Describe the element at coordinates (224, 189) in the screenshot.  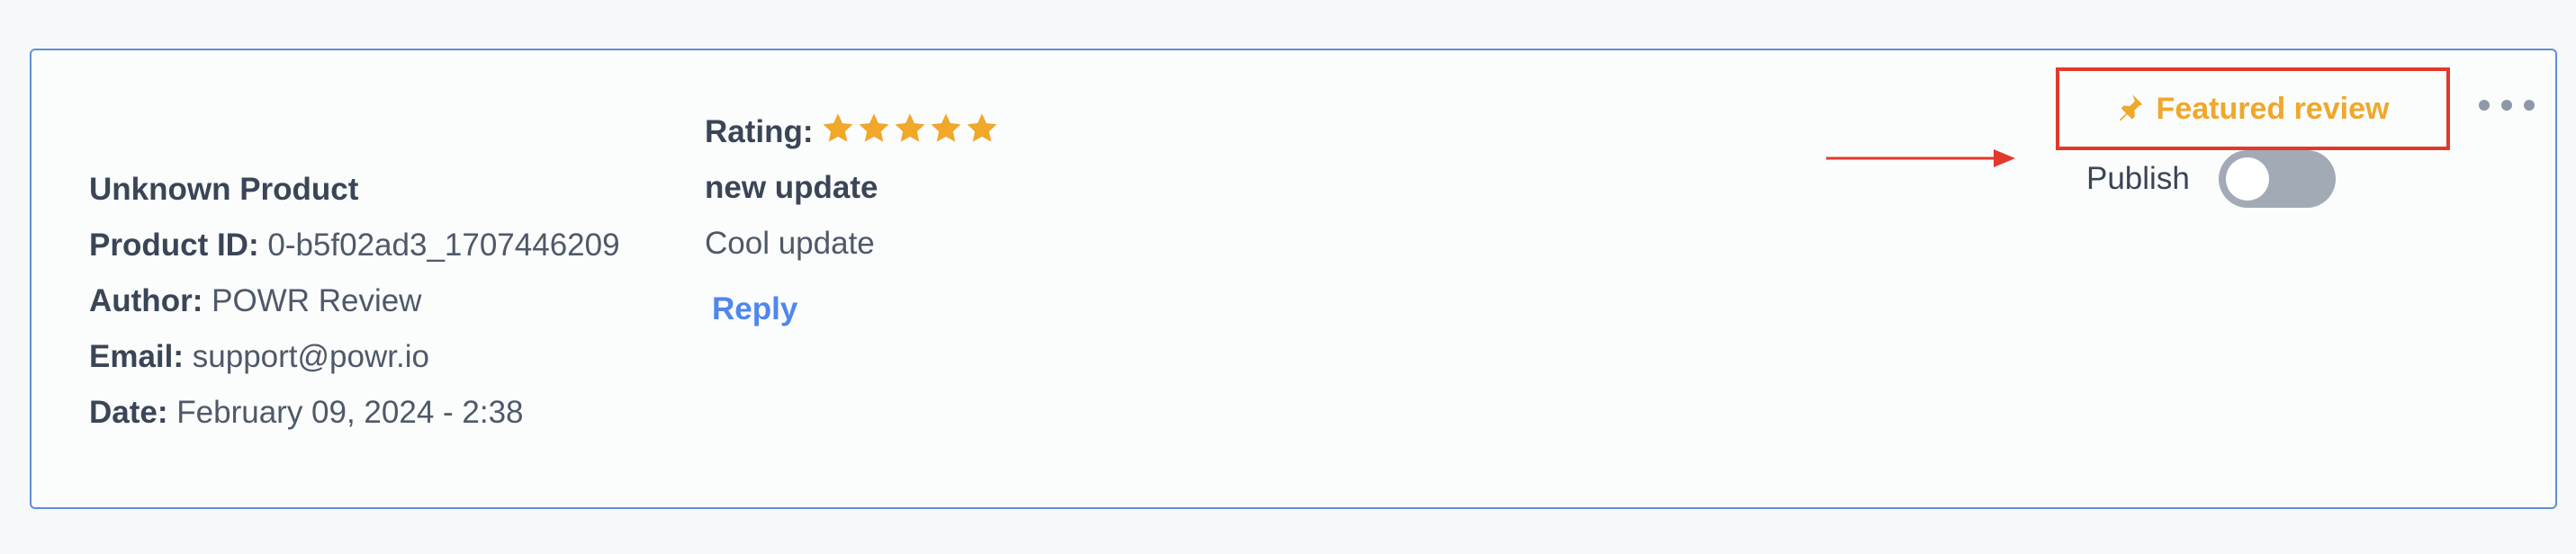
I see `product-name: Unknown Product` at that location.